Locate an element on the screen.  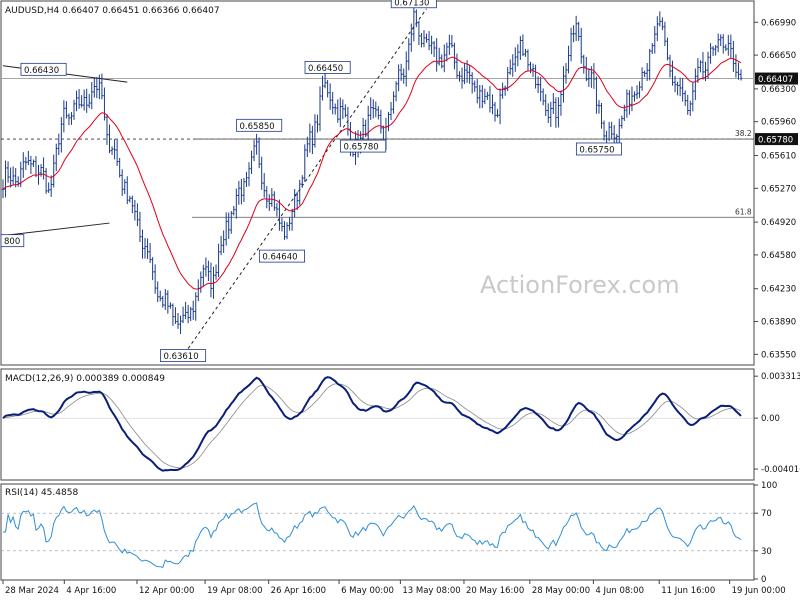
rsi-tick-label: 100 is located at coordinates (769, 486).